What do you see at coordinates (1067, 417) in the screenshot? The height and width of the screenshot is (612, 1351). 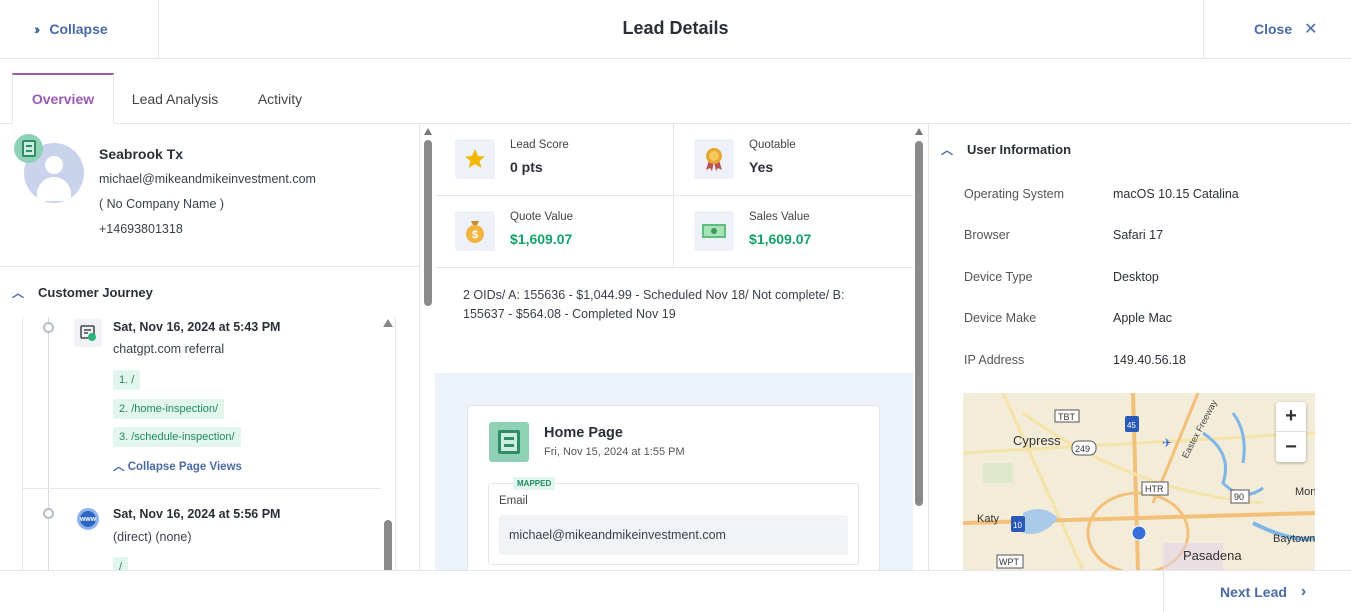 I see `map-shield: TBT` at bounding box center [1067, 417].